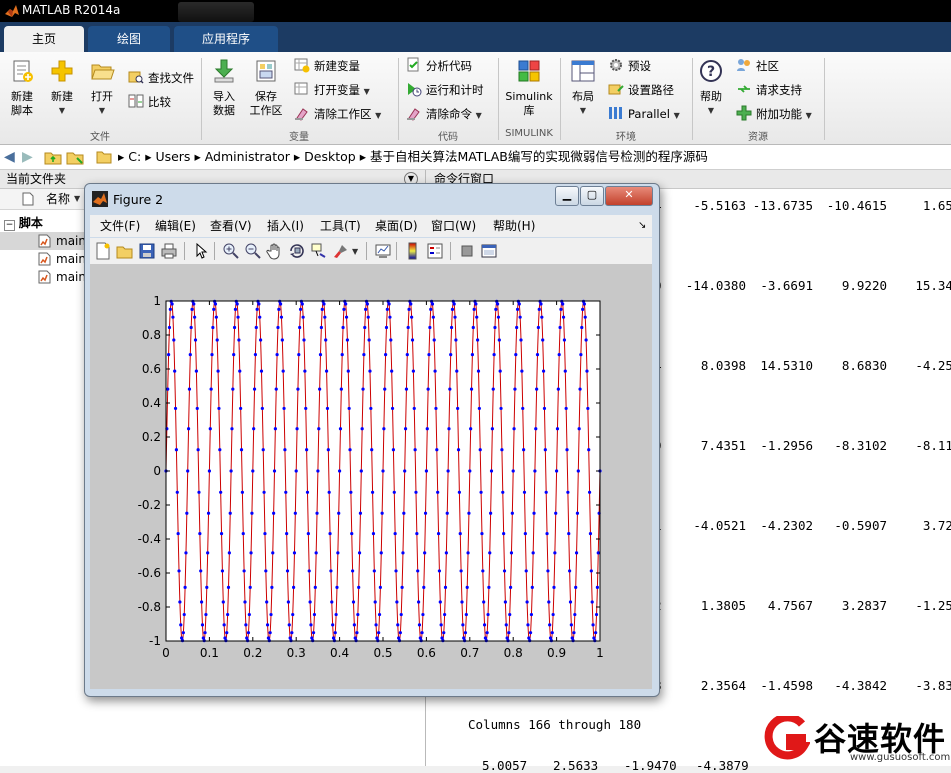 This screenshot has height=773, width=951. I want to click on zoom-out-icon, so click(253, 251).